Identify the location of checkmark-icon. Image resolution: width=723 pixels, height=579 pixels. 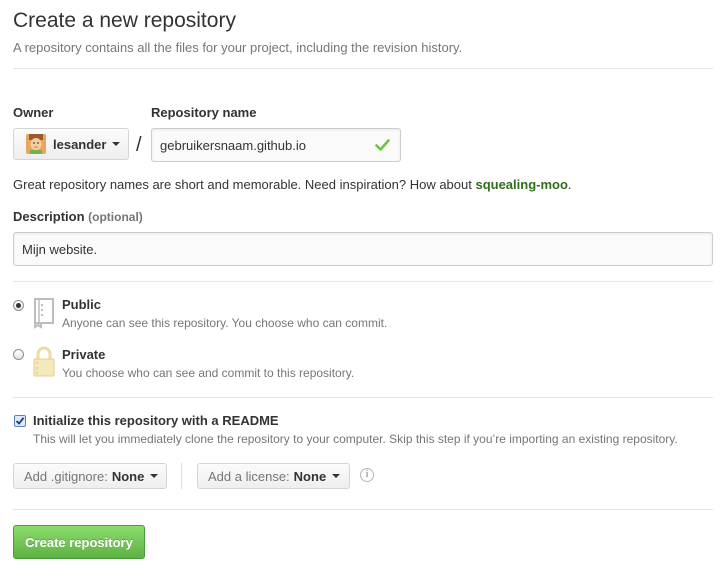
(20, 421).